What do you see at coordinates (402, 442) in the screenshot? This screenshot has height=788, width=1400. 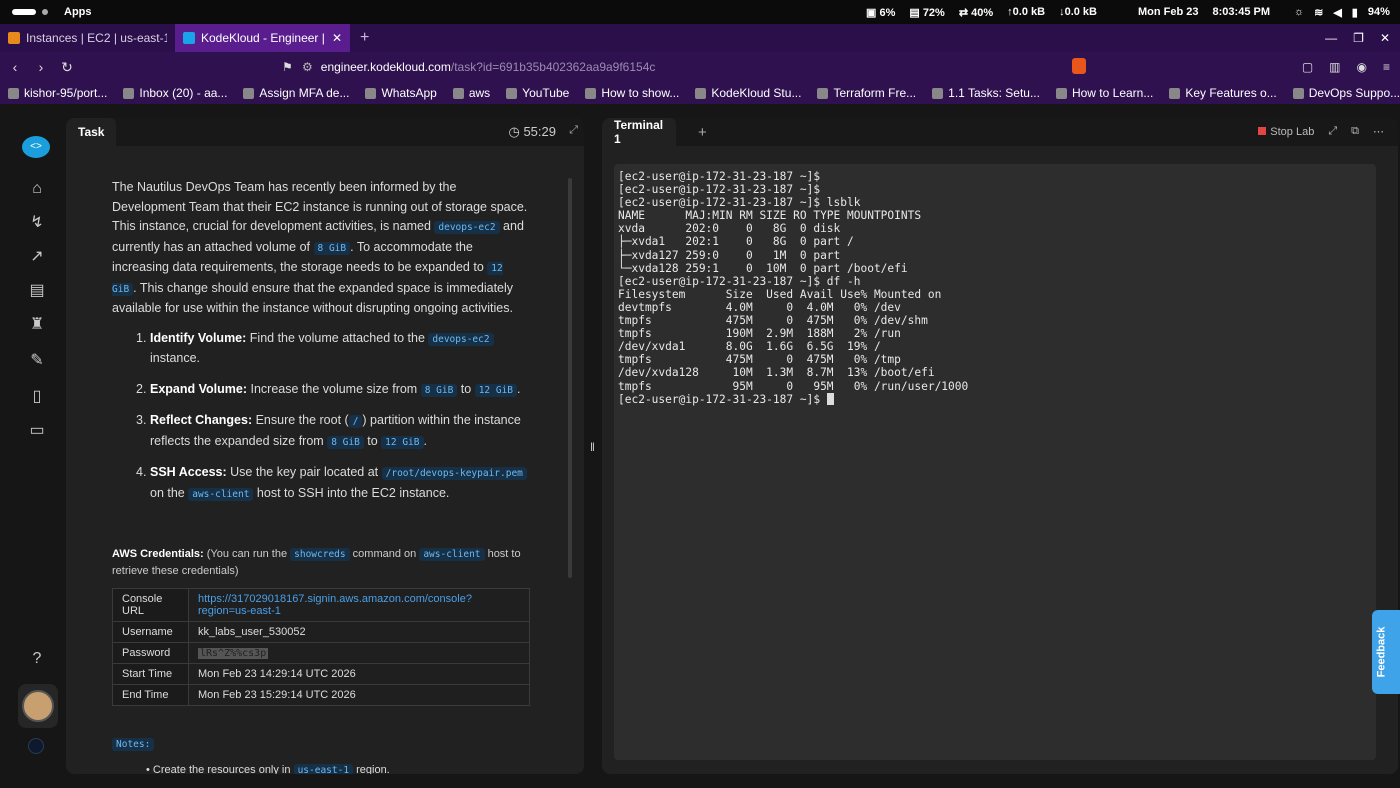 I see `step-code: 12 GiB` at bounding box center [402, 442].